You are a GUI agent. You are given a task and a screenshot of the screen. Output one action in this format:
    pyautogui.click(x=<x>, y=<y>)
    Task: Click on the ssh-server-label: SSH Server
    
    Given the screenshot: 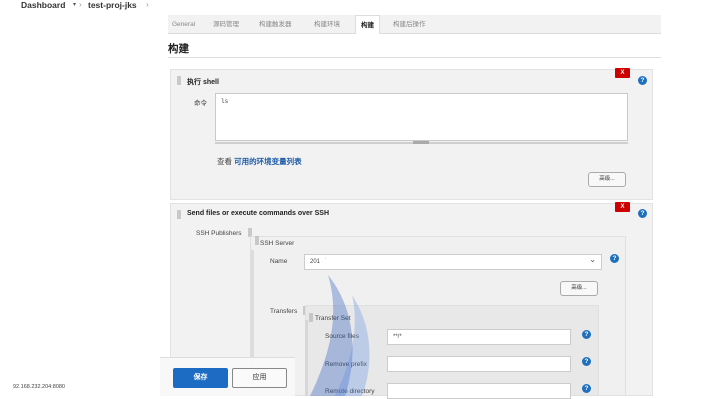 What is the action you would take?
    pyautogui.click(x=277, y=243)
    